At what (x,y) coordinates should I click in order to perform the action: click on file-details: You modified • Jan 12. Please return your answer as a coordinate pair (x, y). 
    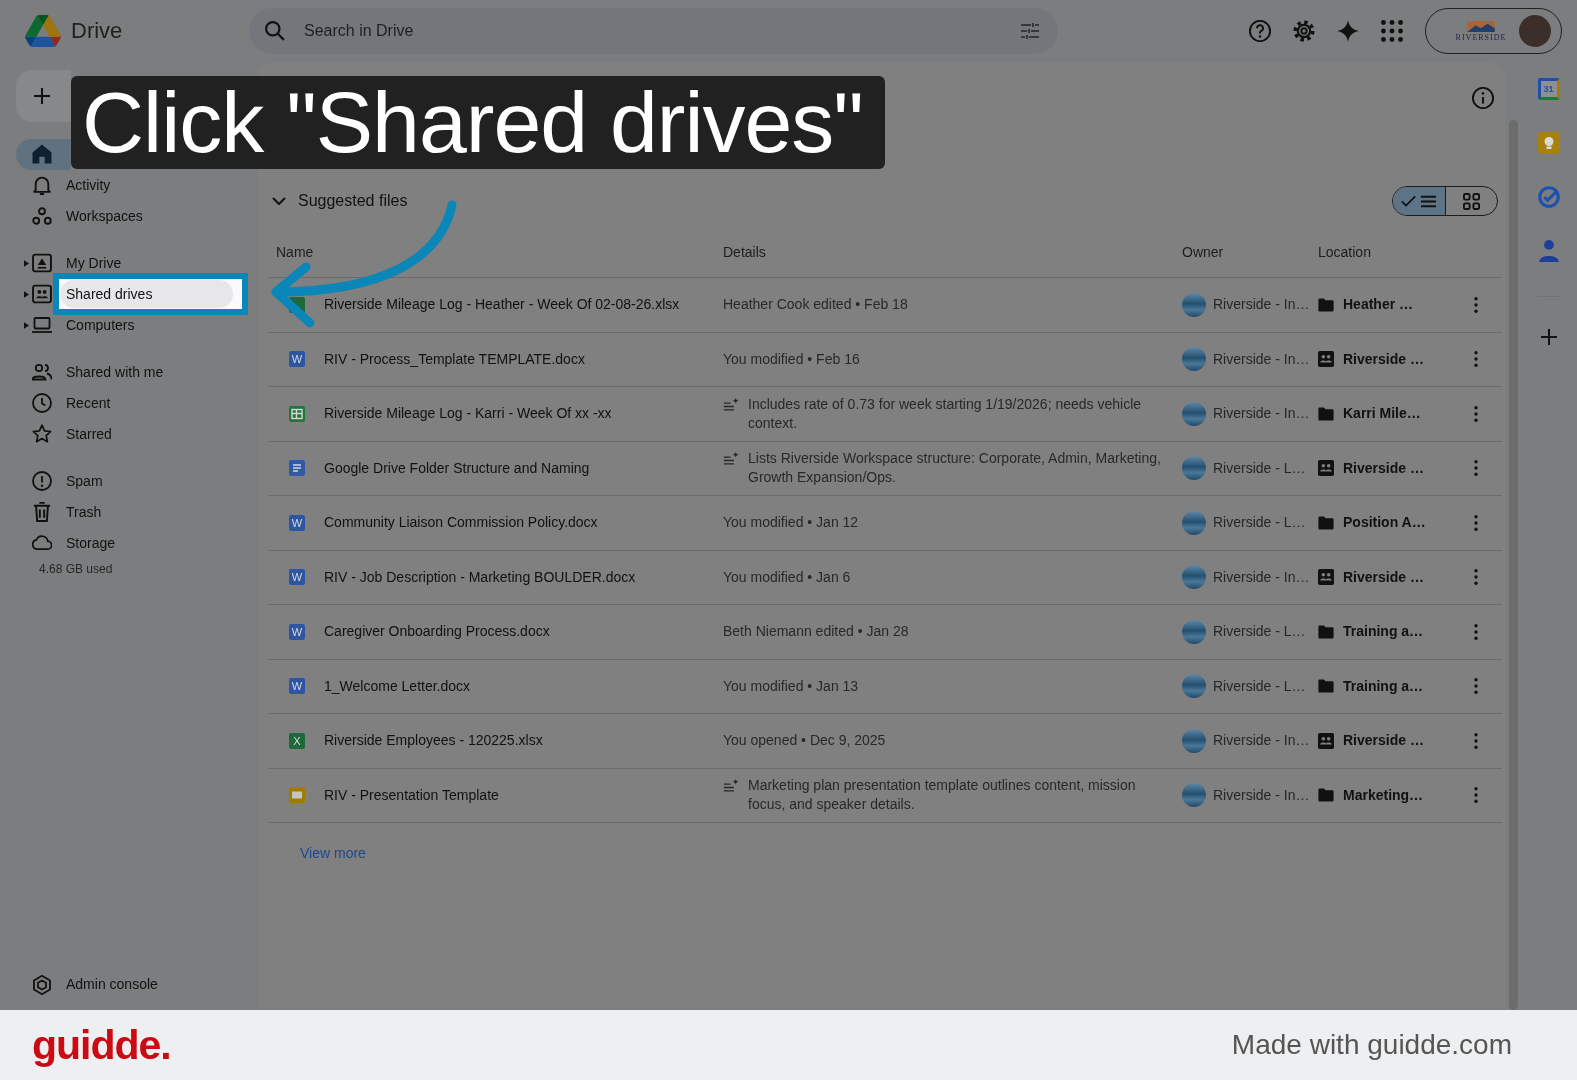
    Looking at the image, I should click on (791, 523).